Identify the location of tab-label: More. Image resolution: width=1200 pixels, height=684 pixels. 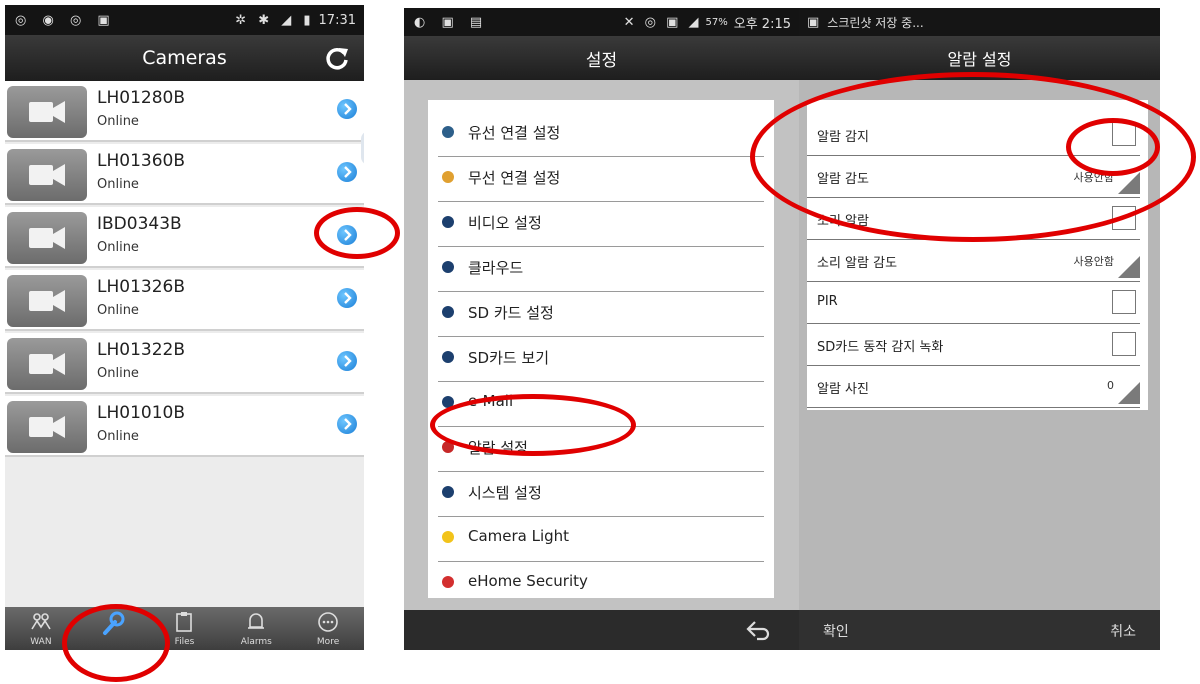
(328, 642).